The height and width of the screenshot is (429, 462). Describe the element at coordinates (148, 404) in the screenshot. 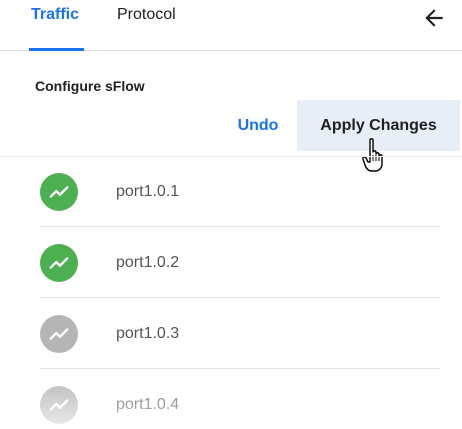

I see `port-name: port1.0.4` at that location.